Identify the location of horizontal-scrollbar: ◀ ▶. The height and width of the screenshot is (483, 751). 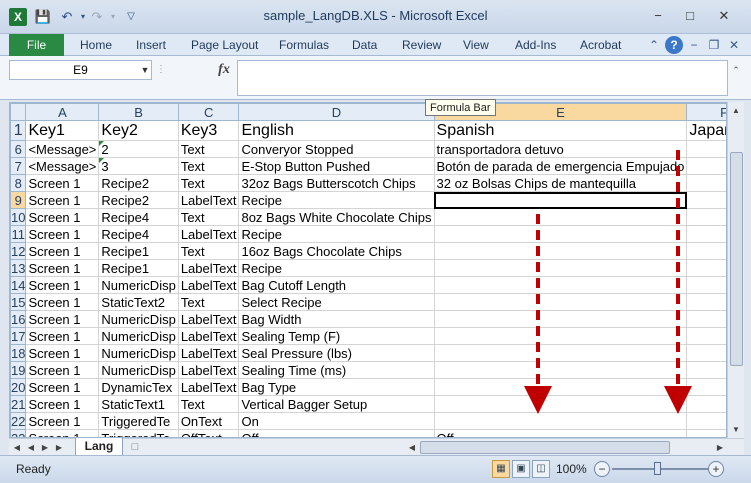
(566, 447).